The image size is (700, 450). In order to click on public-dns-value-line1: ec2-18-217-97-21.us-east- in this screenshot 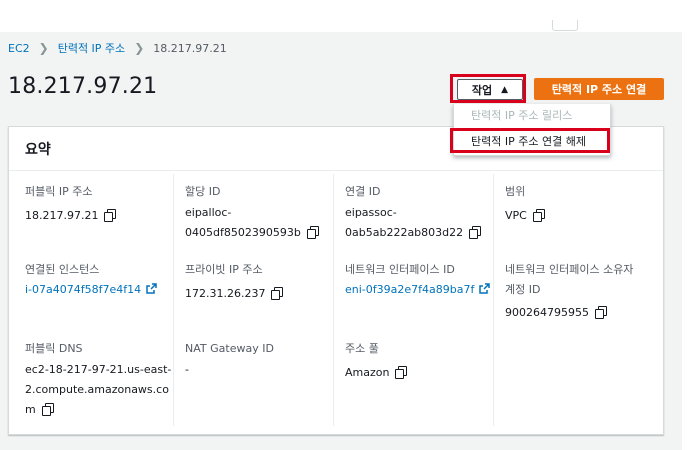, I will do `click(98, 369)`.